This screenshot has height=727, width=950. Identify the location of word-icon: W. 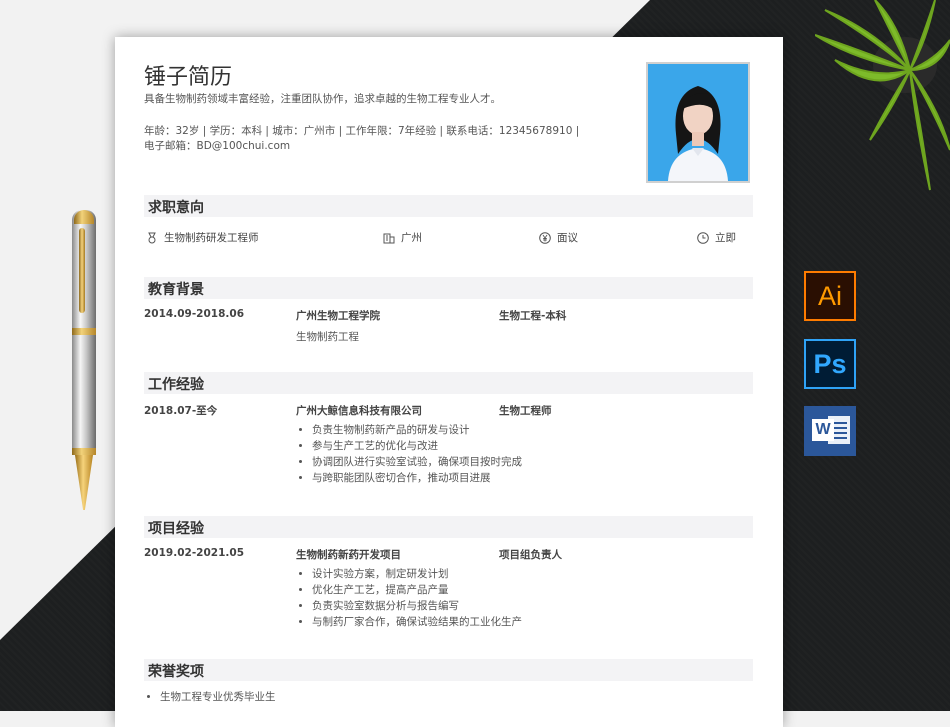
(830, 431).